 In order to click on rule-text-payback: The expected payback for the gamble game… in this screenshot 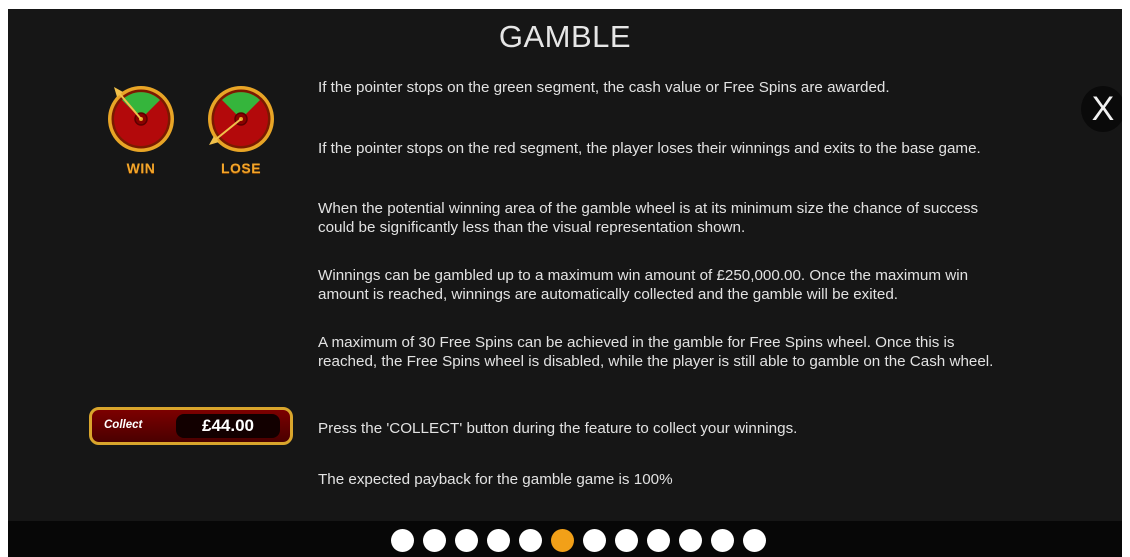, I will do `click(495, 479)`.